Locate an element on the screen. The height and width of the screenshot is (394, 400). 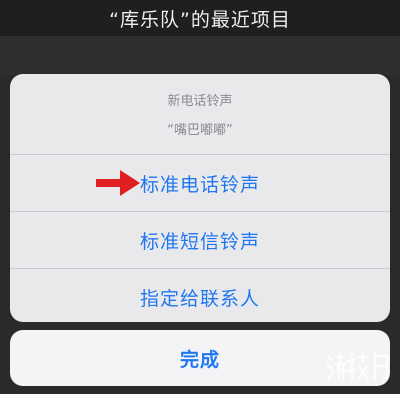
standard-ringtone-option: 标准电话铃声 is located at coordinates (200, 182).